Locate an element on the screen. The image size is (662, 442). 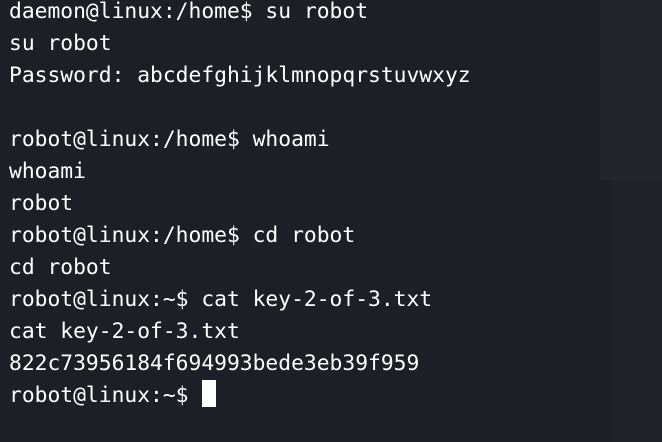
terminal-line: Password: abcdefghijklmnopqrstuvwxyz is located at coordinates (240, 75).